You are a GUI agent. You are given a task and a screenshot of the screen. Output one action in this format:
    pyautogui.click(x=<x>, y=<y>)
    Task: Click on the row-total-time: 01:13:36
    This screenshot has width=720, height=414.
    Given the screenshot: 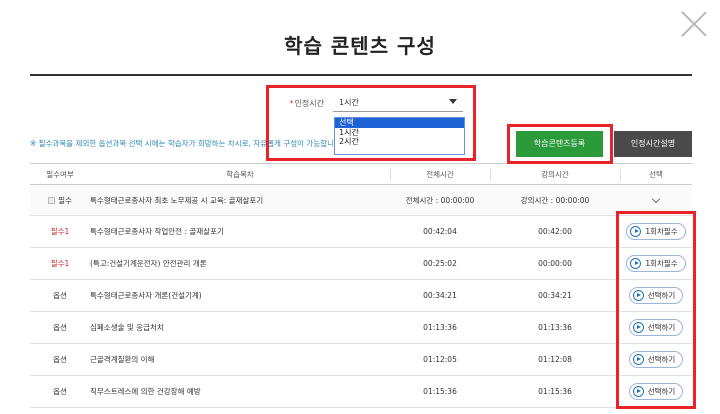 What is the action you would take?
    pyautogui.click(x=440, y=327)
    